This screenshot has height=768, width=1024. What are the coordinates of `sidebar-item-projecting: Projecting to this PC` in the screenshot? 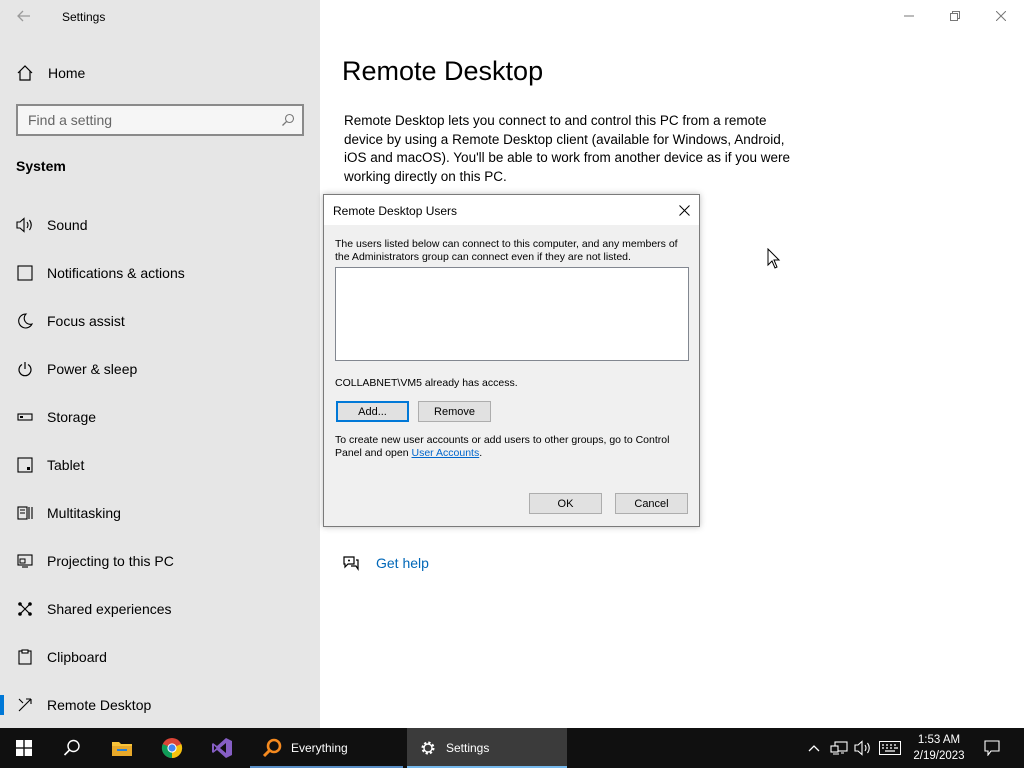 It's located at (160, 561).